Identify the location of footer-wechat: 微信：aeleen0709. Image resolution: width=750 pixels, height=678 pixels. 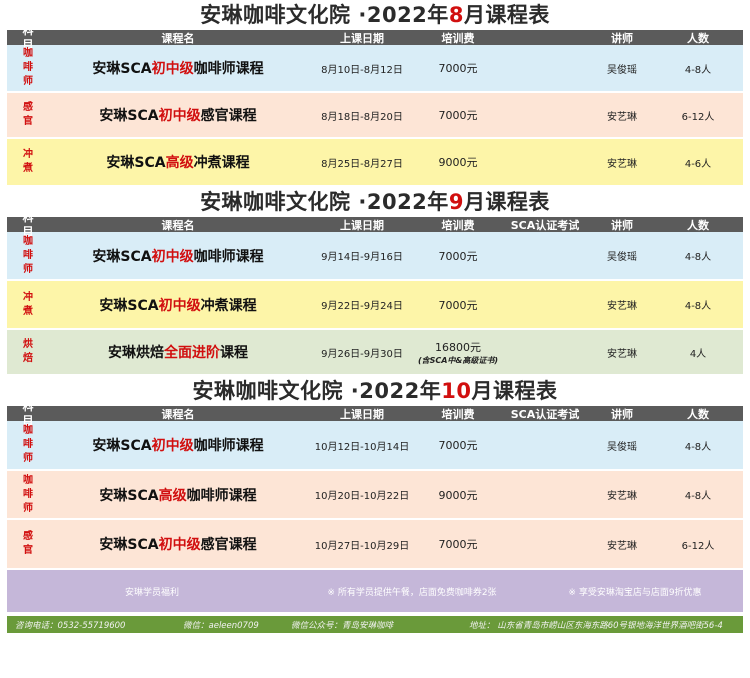
(221, 625).